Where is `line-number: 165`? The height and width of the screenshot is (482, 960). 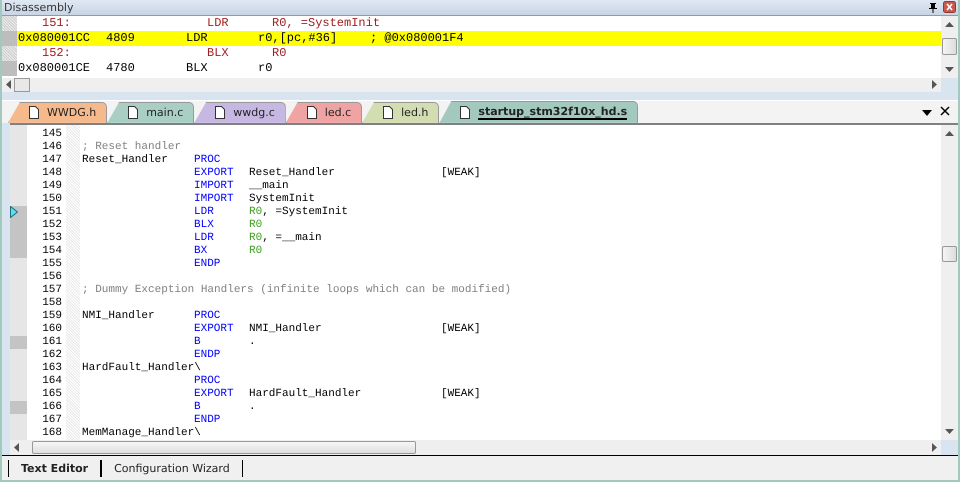
line-number: 165 is located at coordinates (51, 394).